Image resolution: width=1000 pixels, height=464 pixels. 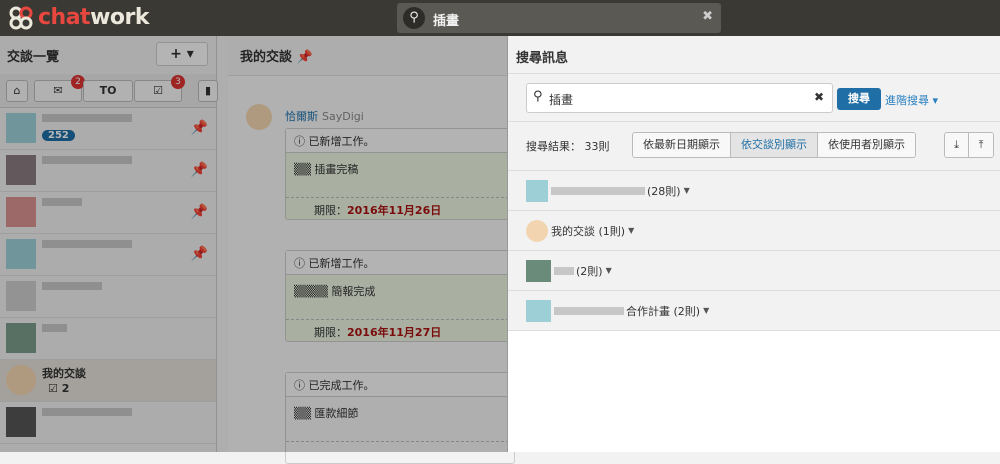 What do you see at coordinates (559, 18) in the screenshot?
I see `global-search-input: ⚲ 插畫 ✖` at bounding box center [559, 18].